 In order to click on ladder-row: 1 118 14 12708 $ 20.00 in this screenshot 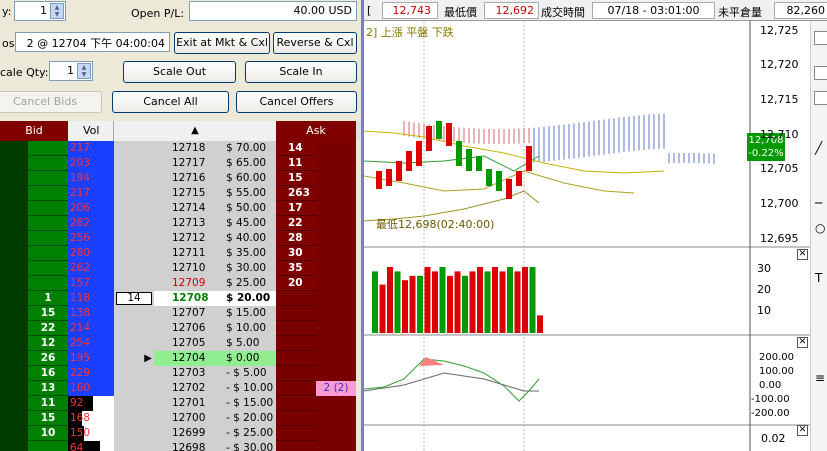, I will do `click(180, 298)`.